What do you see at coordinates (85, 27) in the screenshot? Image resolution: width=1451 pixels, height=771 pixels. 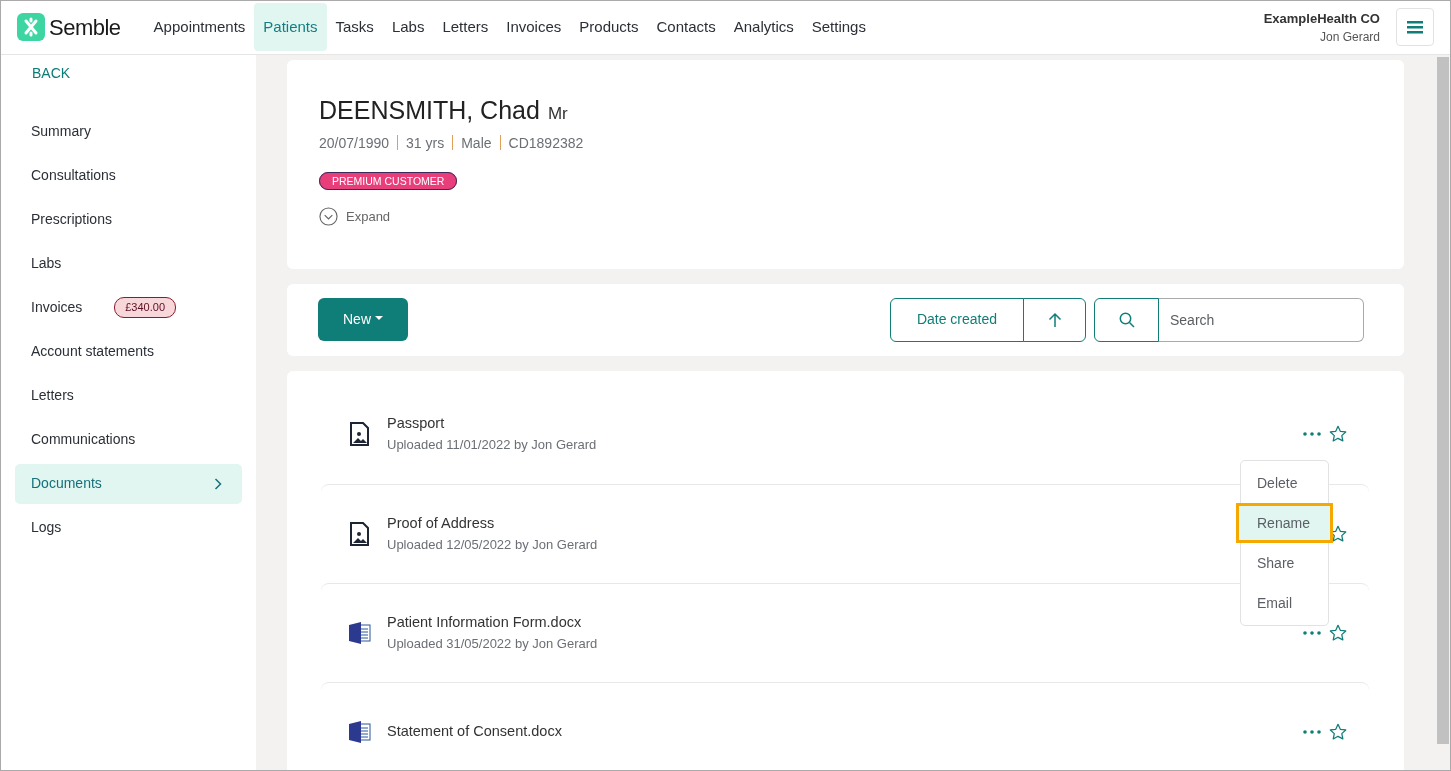 I see `brand-name: Semble` at bounding box center [85, 27].